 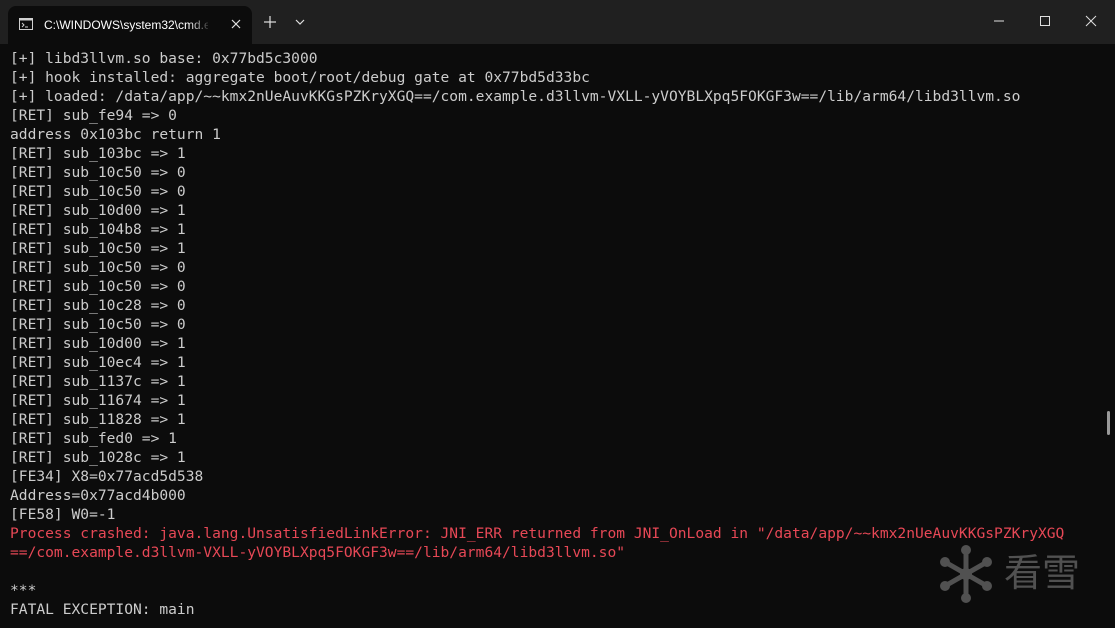 What do you see at coordinates (115, 134) in the screenshot?
I see `console-line: address 0x103bc return 1` at bounding box center [115, 134].